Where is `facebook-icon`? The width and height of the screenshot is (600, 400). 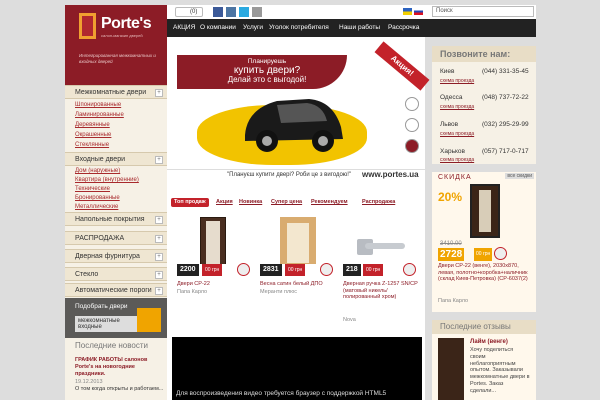 facebook-icon is located at coordinates (218, 12).